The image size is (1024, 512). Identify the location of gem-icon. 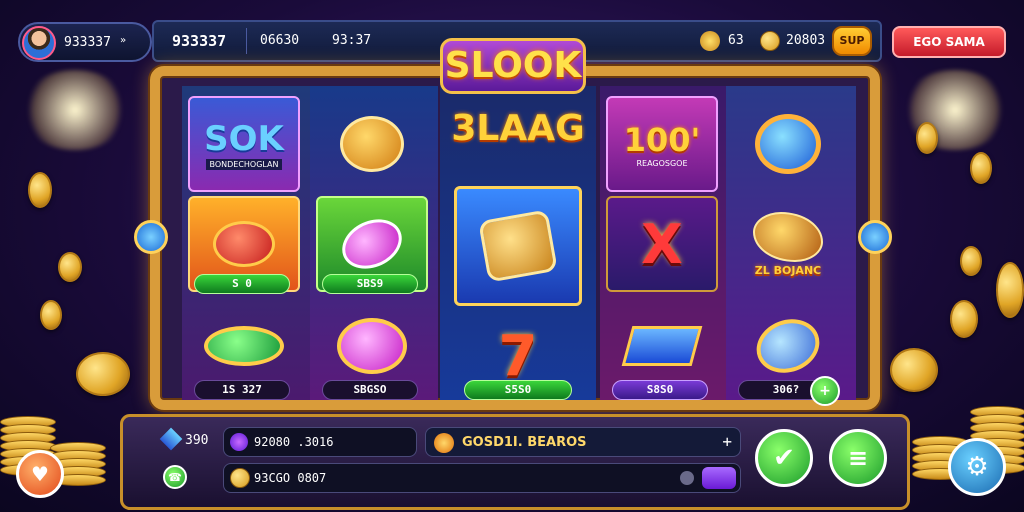
(171, 439).